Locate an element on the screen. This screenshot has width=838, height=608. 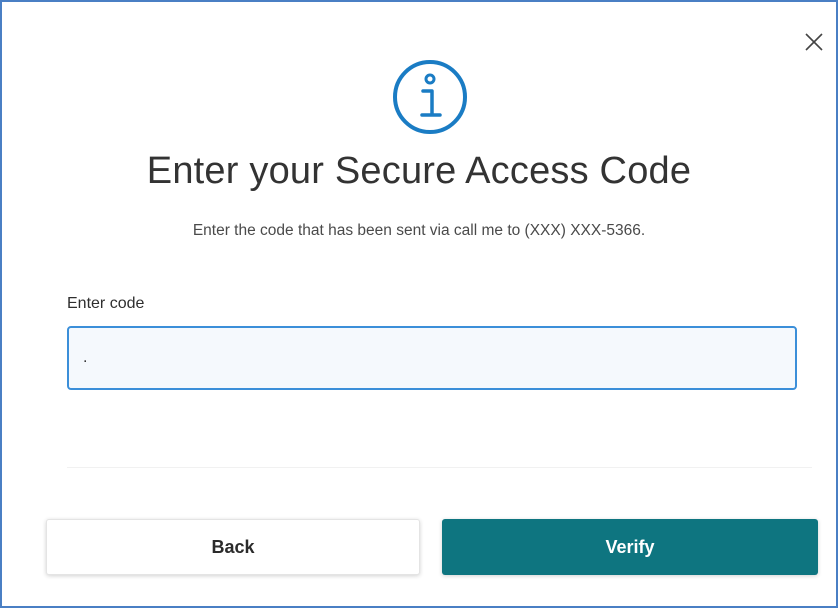
back-button: Back is located at coordinates (233, 547).